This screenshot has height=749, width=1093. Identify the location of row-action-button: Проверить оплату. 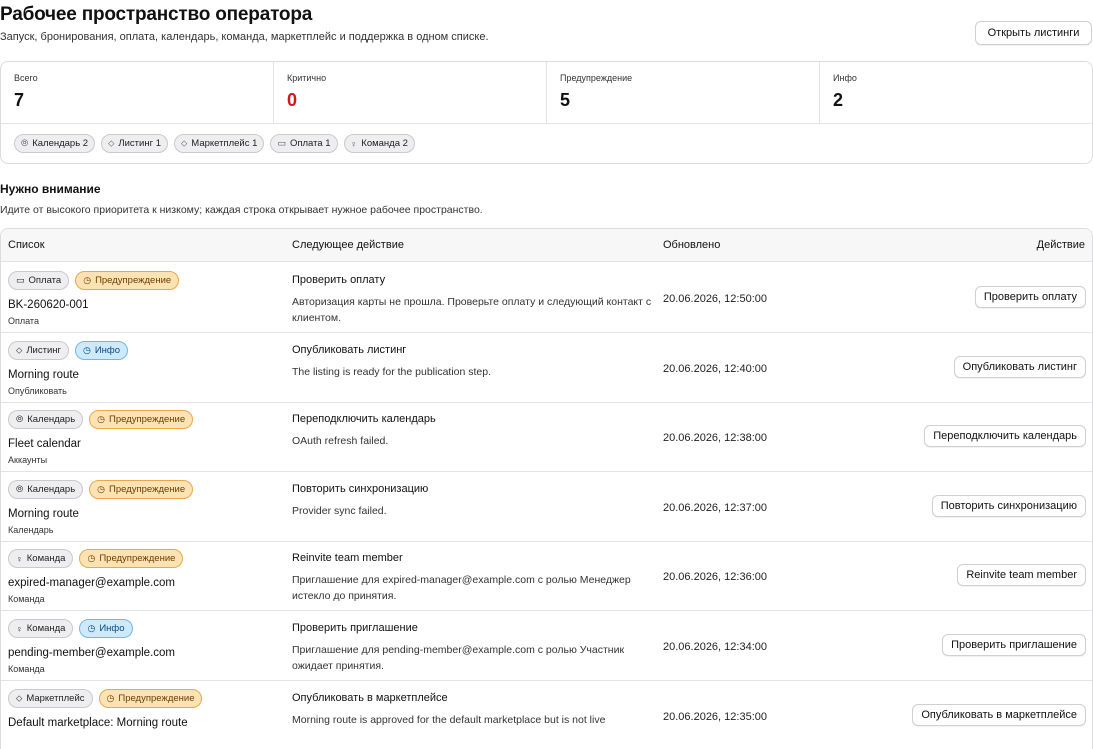
(1030, 297).